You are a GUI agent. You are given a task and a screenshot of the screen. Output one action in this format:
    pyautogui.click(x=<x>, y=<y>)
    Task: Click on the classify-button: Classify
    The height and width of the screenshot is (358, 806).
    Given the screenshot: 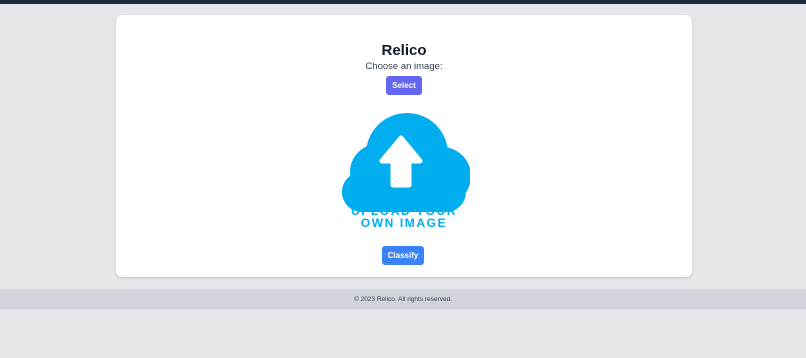 What is the action you would take?
    pyautogui.click(x=403, y=255)
    